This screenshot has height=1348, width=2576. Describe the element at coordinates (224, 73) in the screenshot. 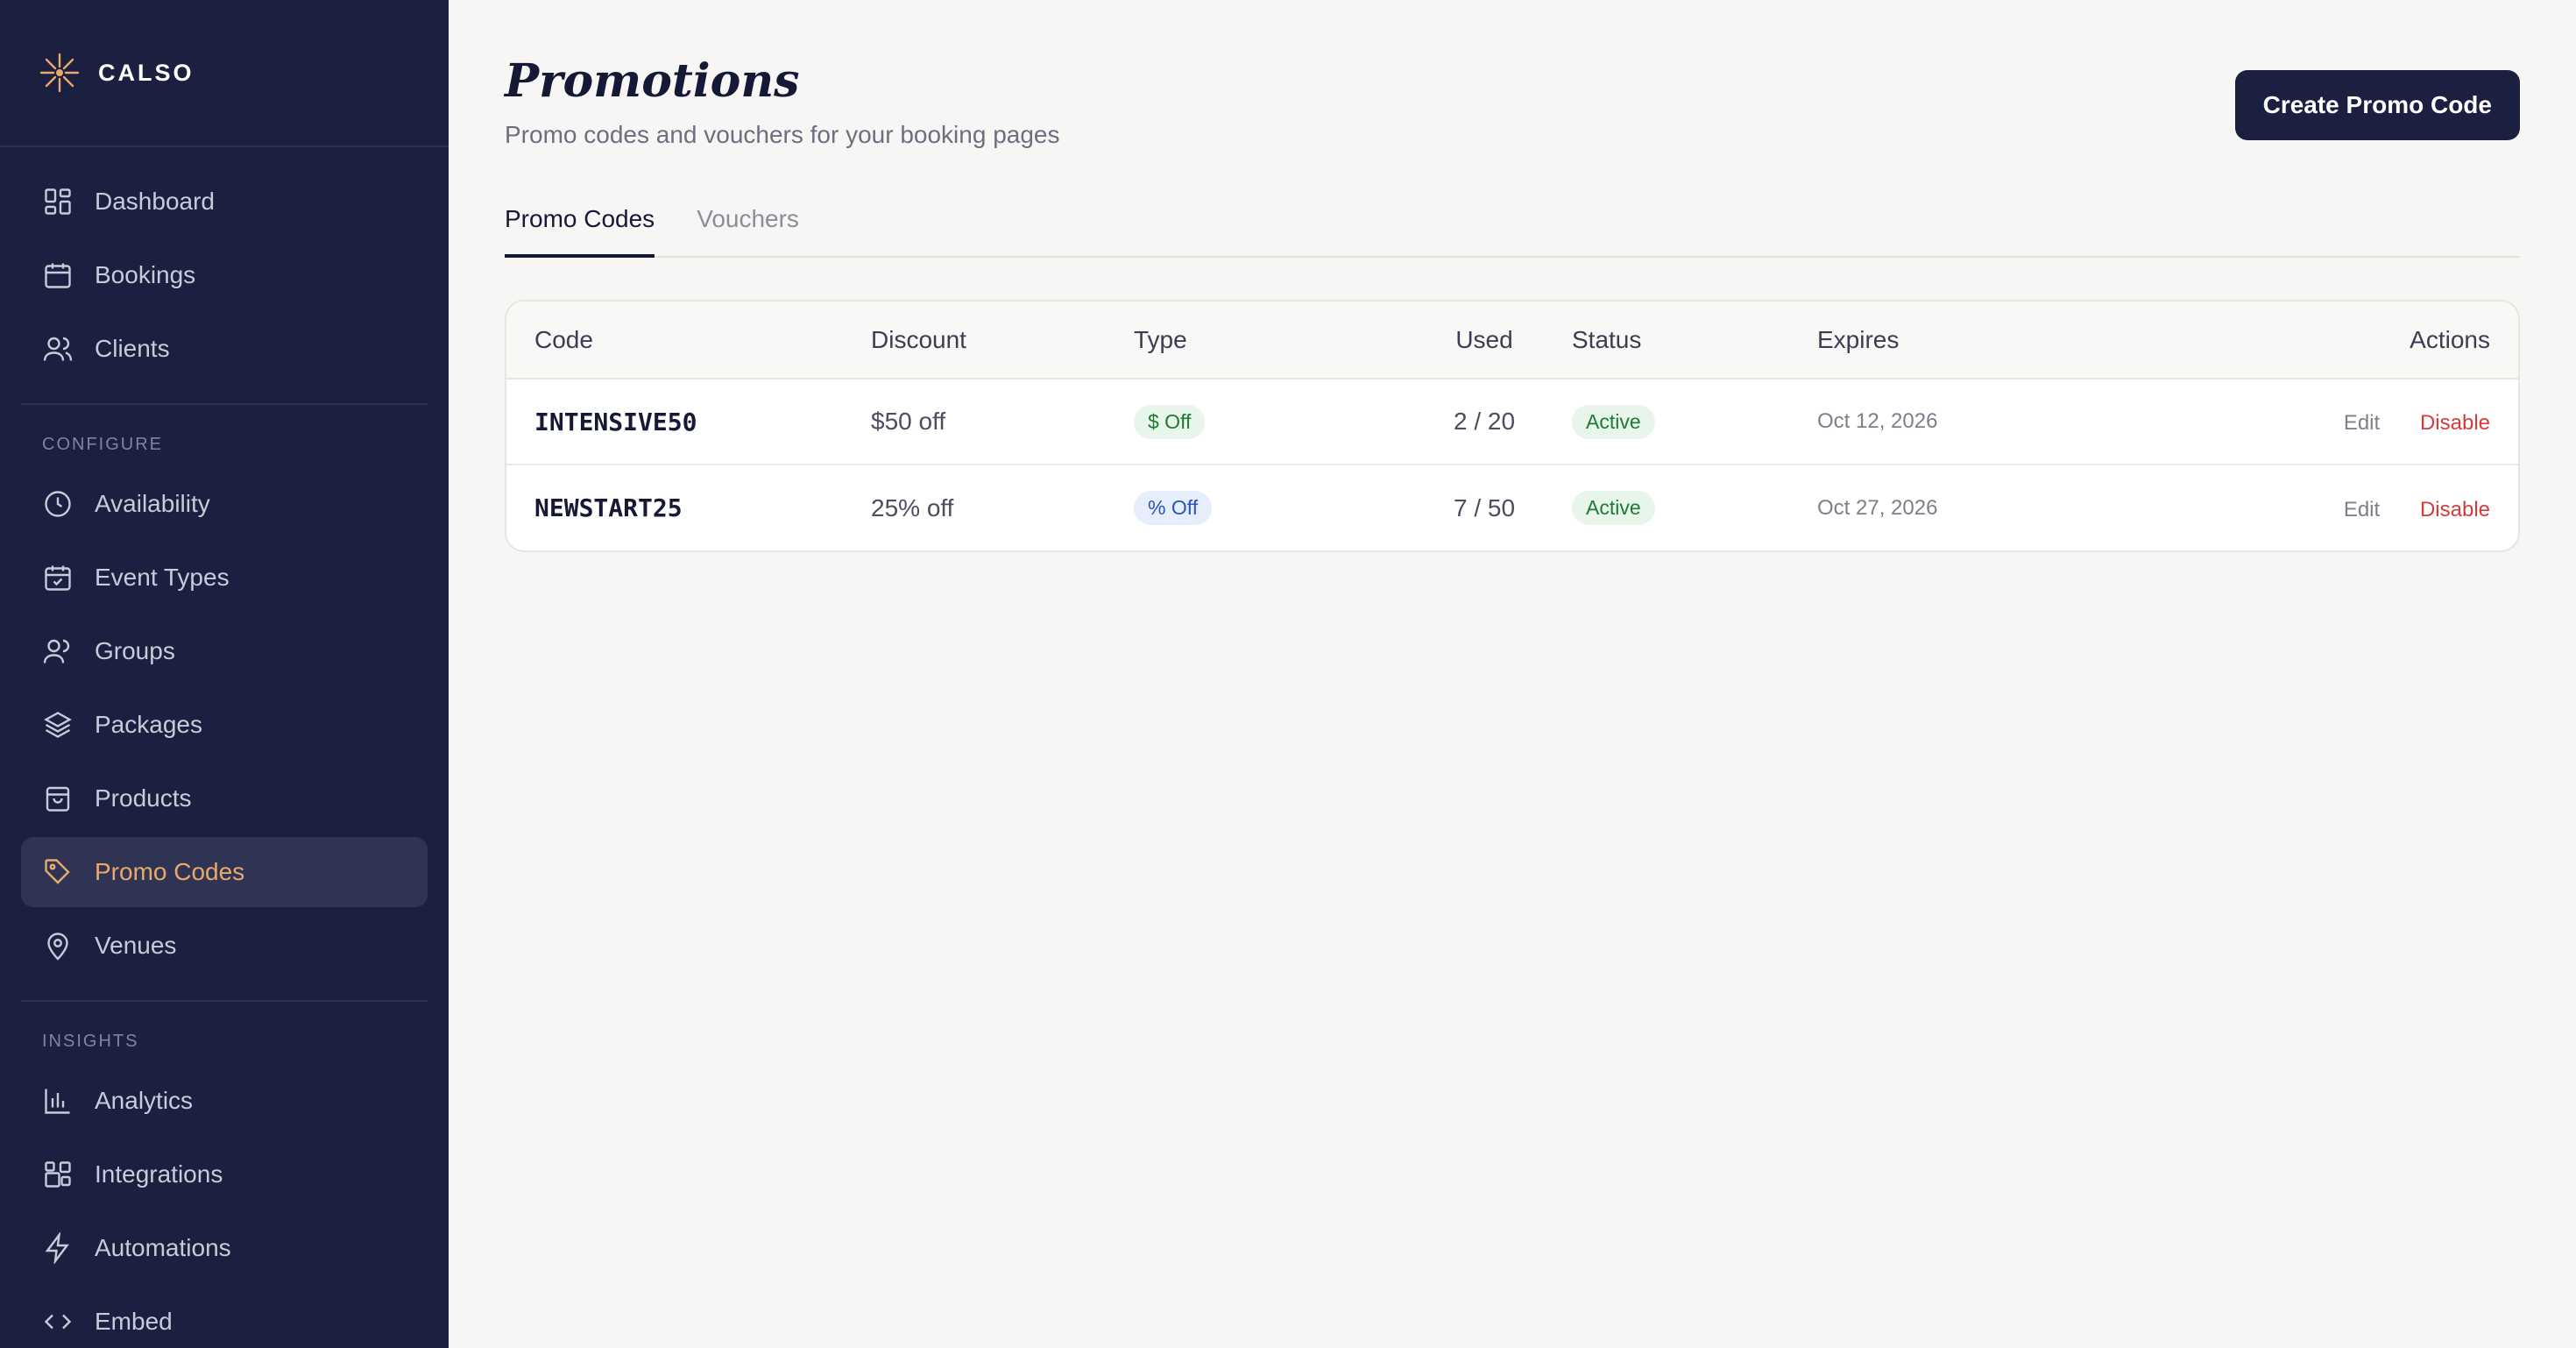

I see `brand: CALSO` at that location.